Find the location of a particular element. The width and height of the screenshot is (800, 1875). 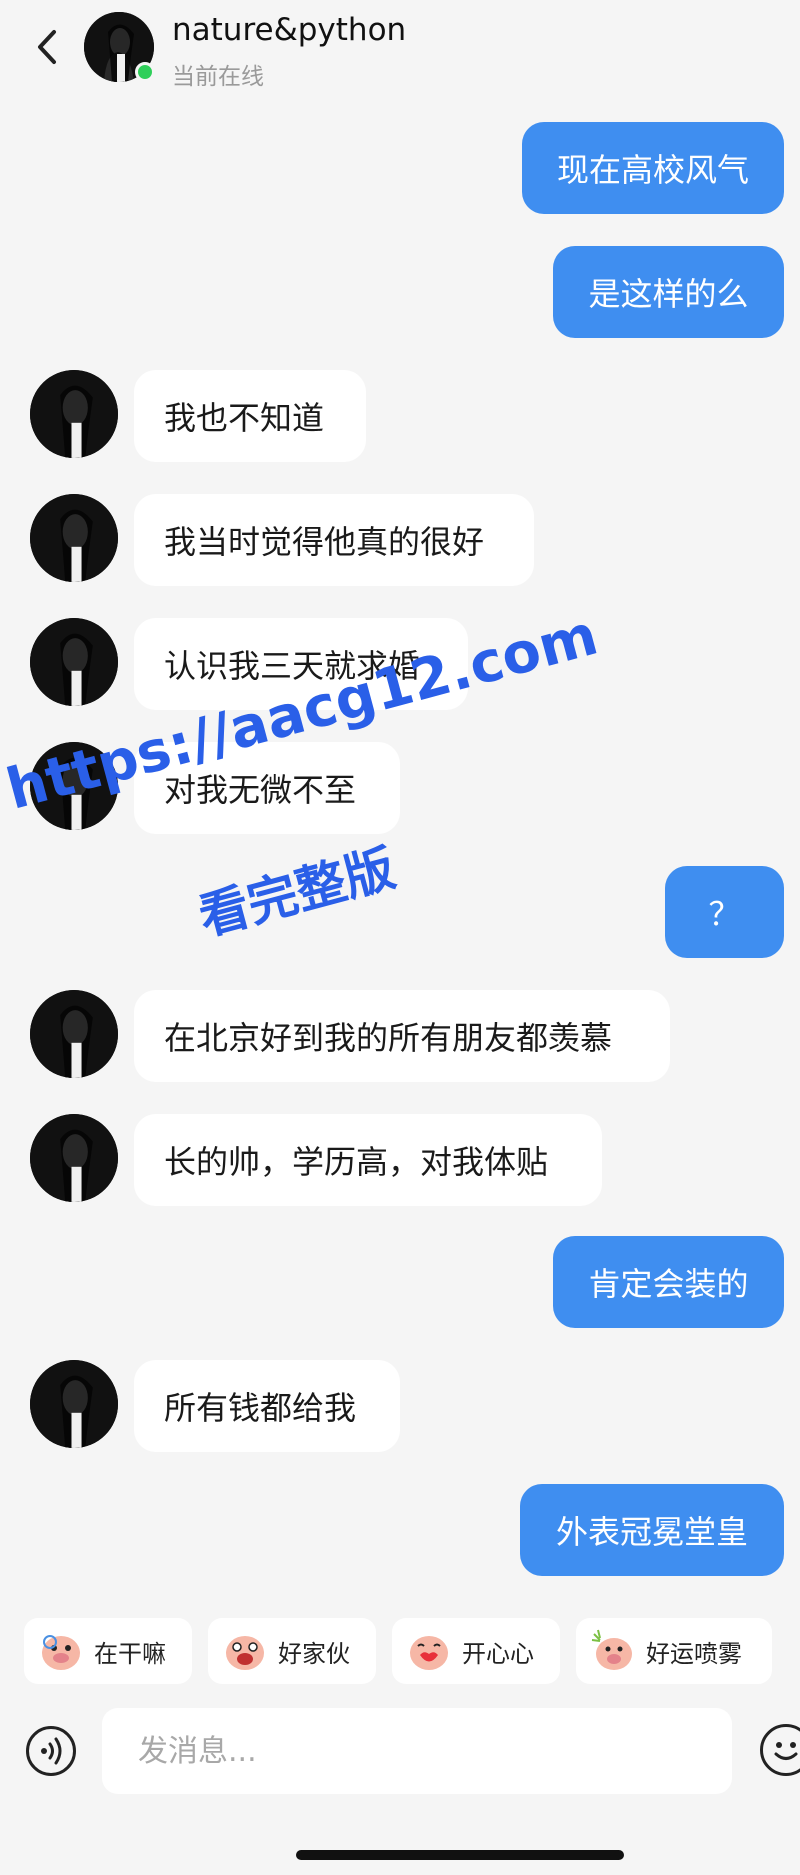

quick-reply-row: 在干嘛 好家伙 开心心 好运喷雾 is located at coordinates (400, 1653).